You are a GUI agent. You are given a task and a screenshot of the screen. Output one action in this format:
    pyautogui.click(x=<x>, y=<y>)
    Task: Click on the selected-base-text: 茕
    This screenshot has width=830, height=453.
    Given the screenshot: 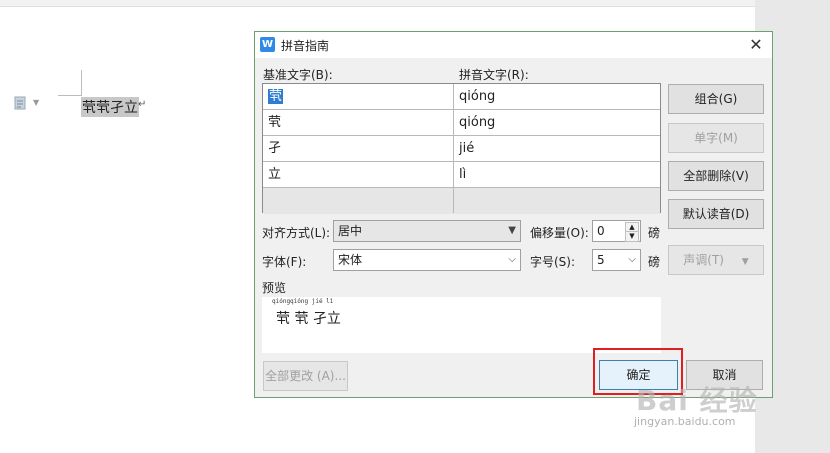 What is the action you would take?
    pyautogui.click(x=276, y=96)
    